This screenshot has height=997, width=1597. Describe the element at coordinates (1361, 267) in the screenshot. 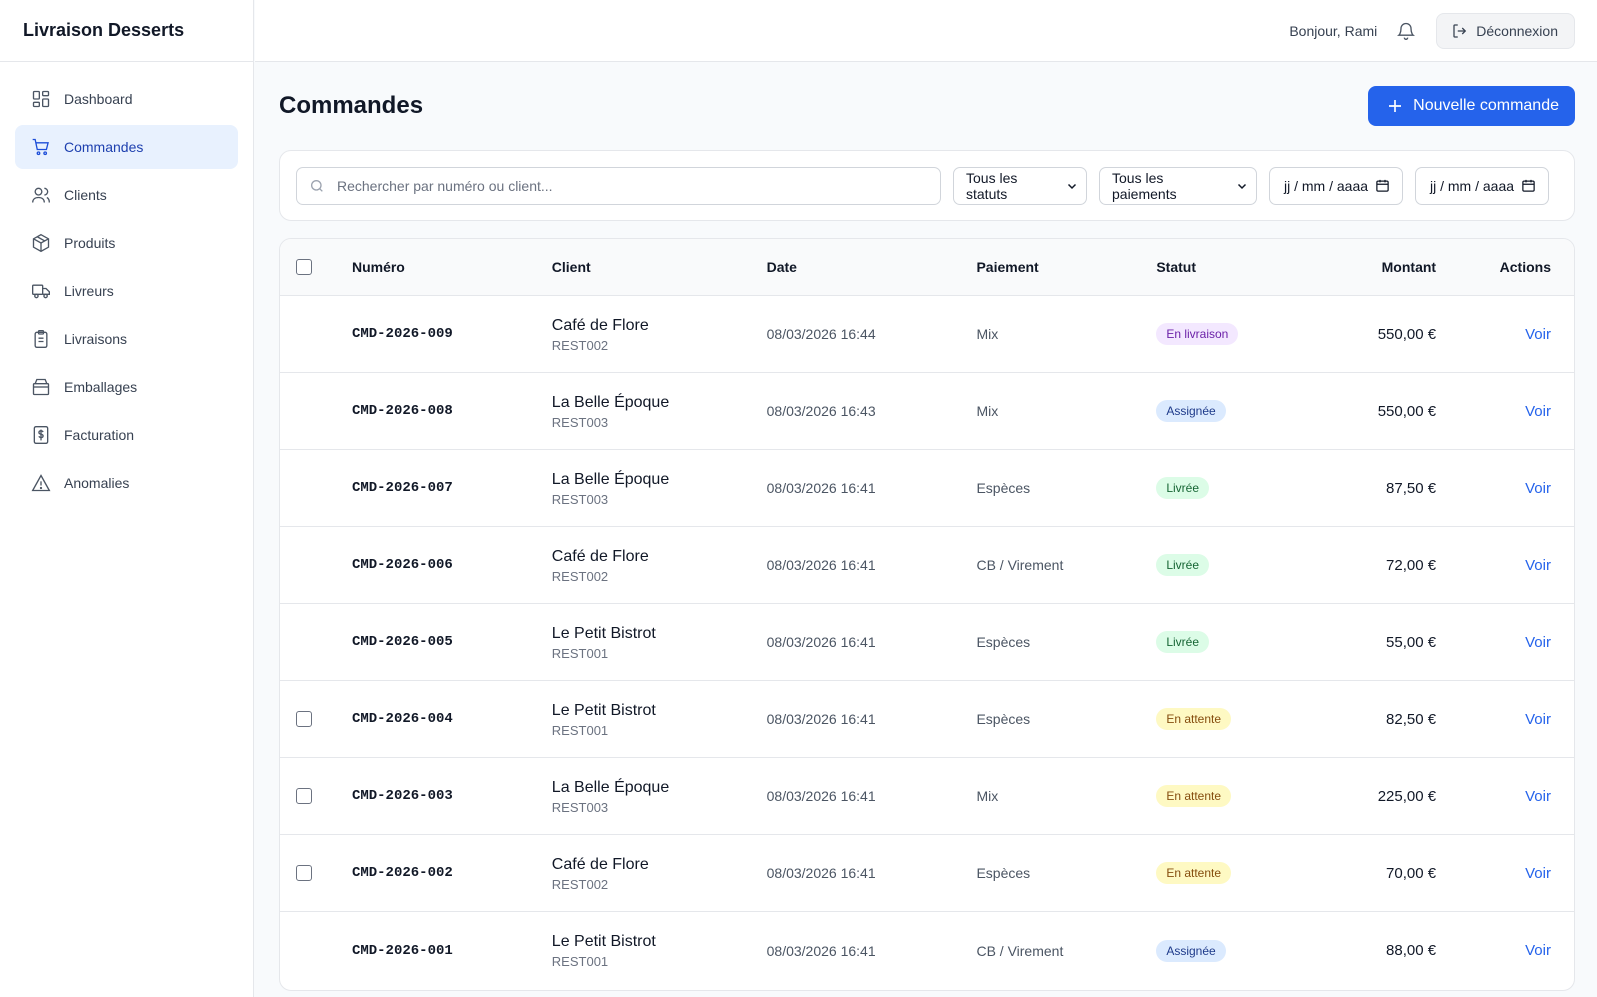

I see `header-amount: Montant` at that location.